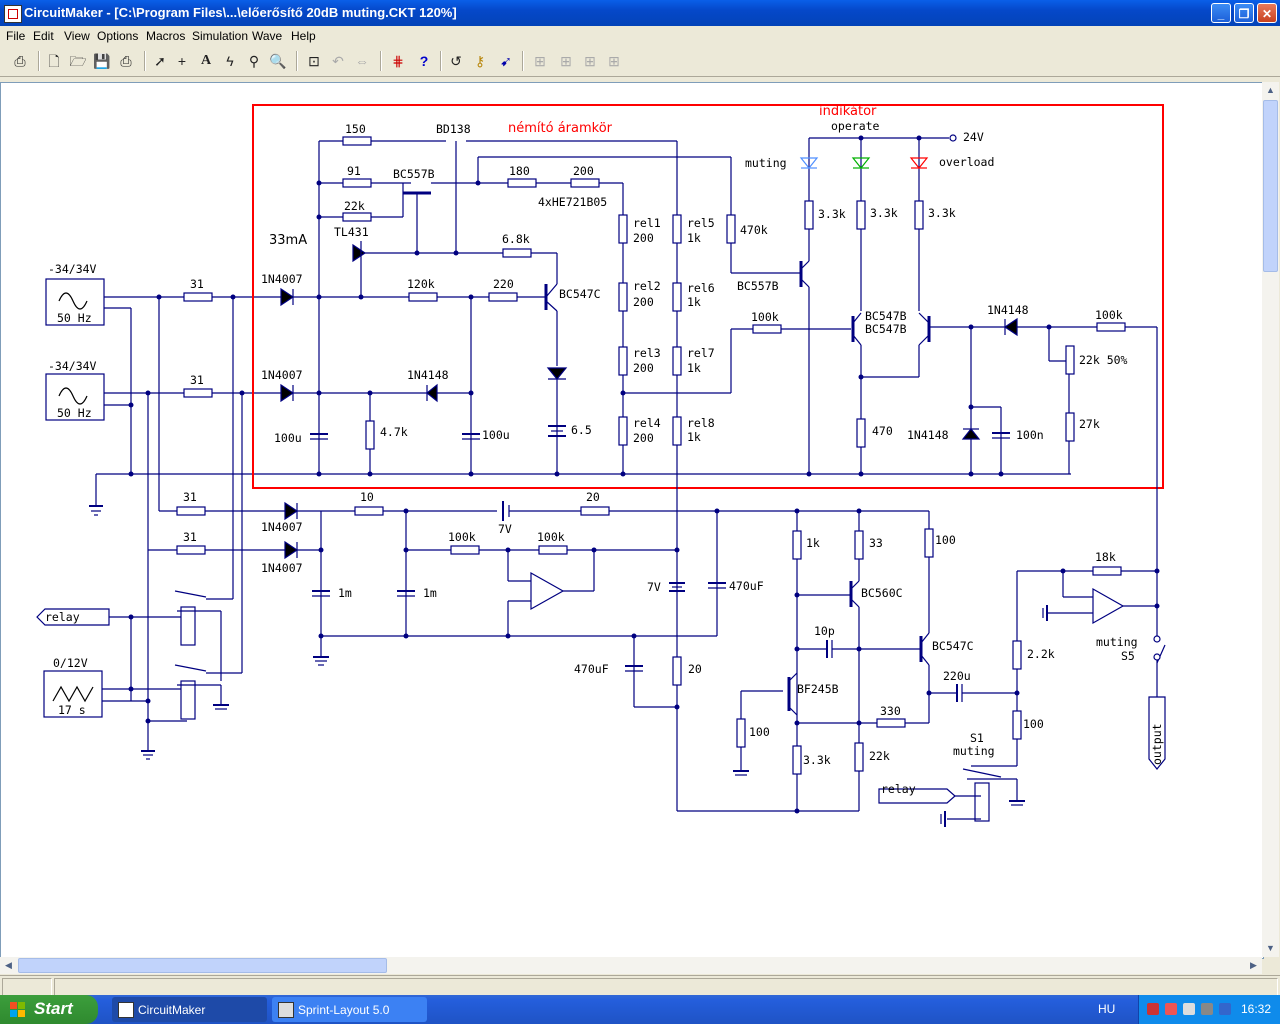  What do you see at coordinates (49, 1009) in the screenshot?
I see `start-button: Start` at bounding box center [49, 1009].